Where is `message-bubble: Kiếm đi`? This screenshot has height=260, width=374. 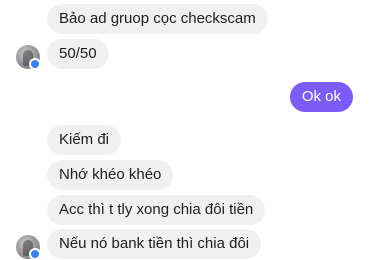
message-bubble: Kiếm đi is located at coordinates (84, 140).